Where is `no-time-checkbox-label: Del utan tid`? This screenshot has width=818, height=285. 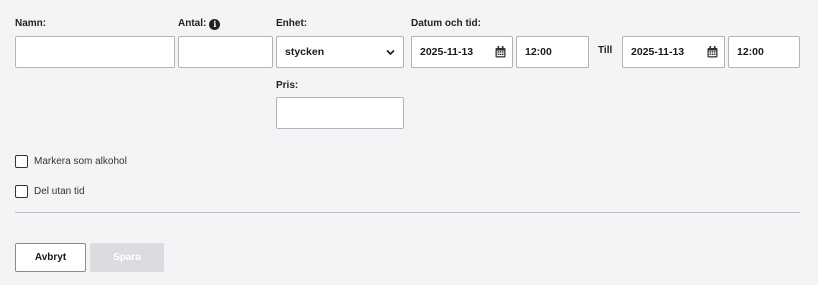
no-time-checkbox-label: Del utan tid is located at coordinates (59, 191).